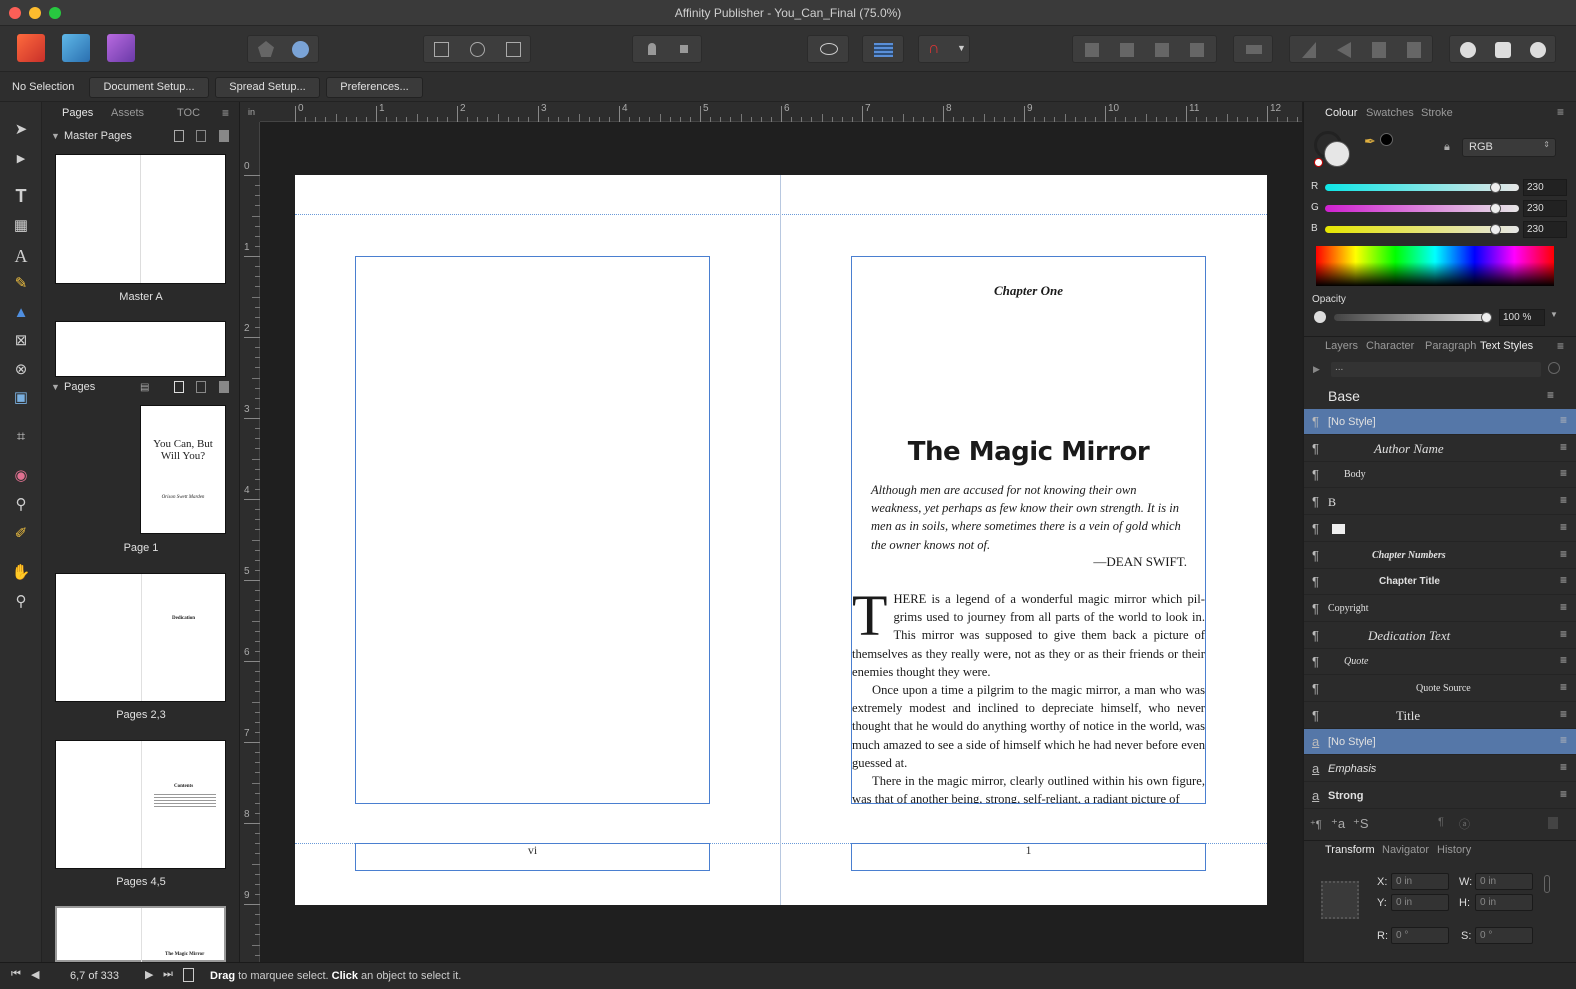  Describe the element at coordinates (201, 136) in the screenshot. I see `duplicate-master-icon` at that location.